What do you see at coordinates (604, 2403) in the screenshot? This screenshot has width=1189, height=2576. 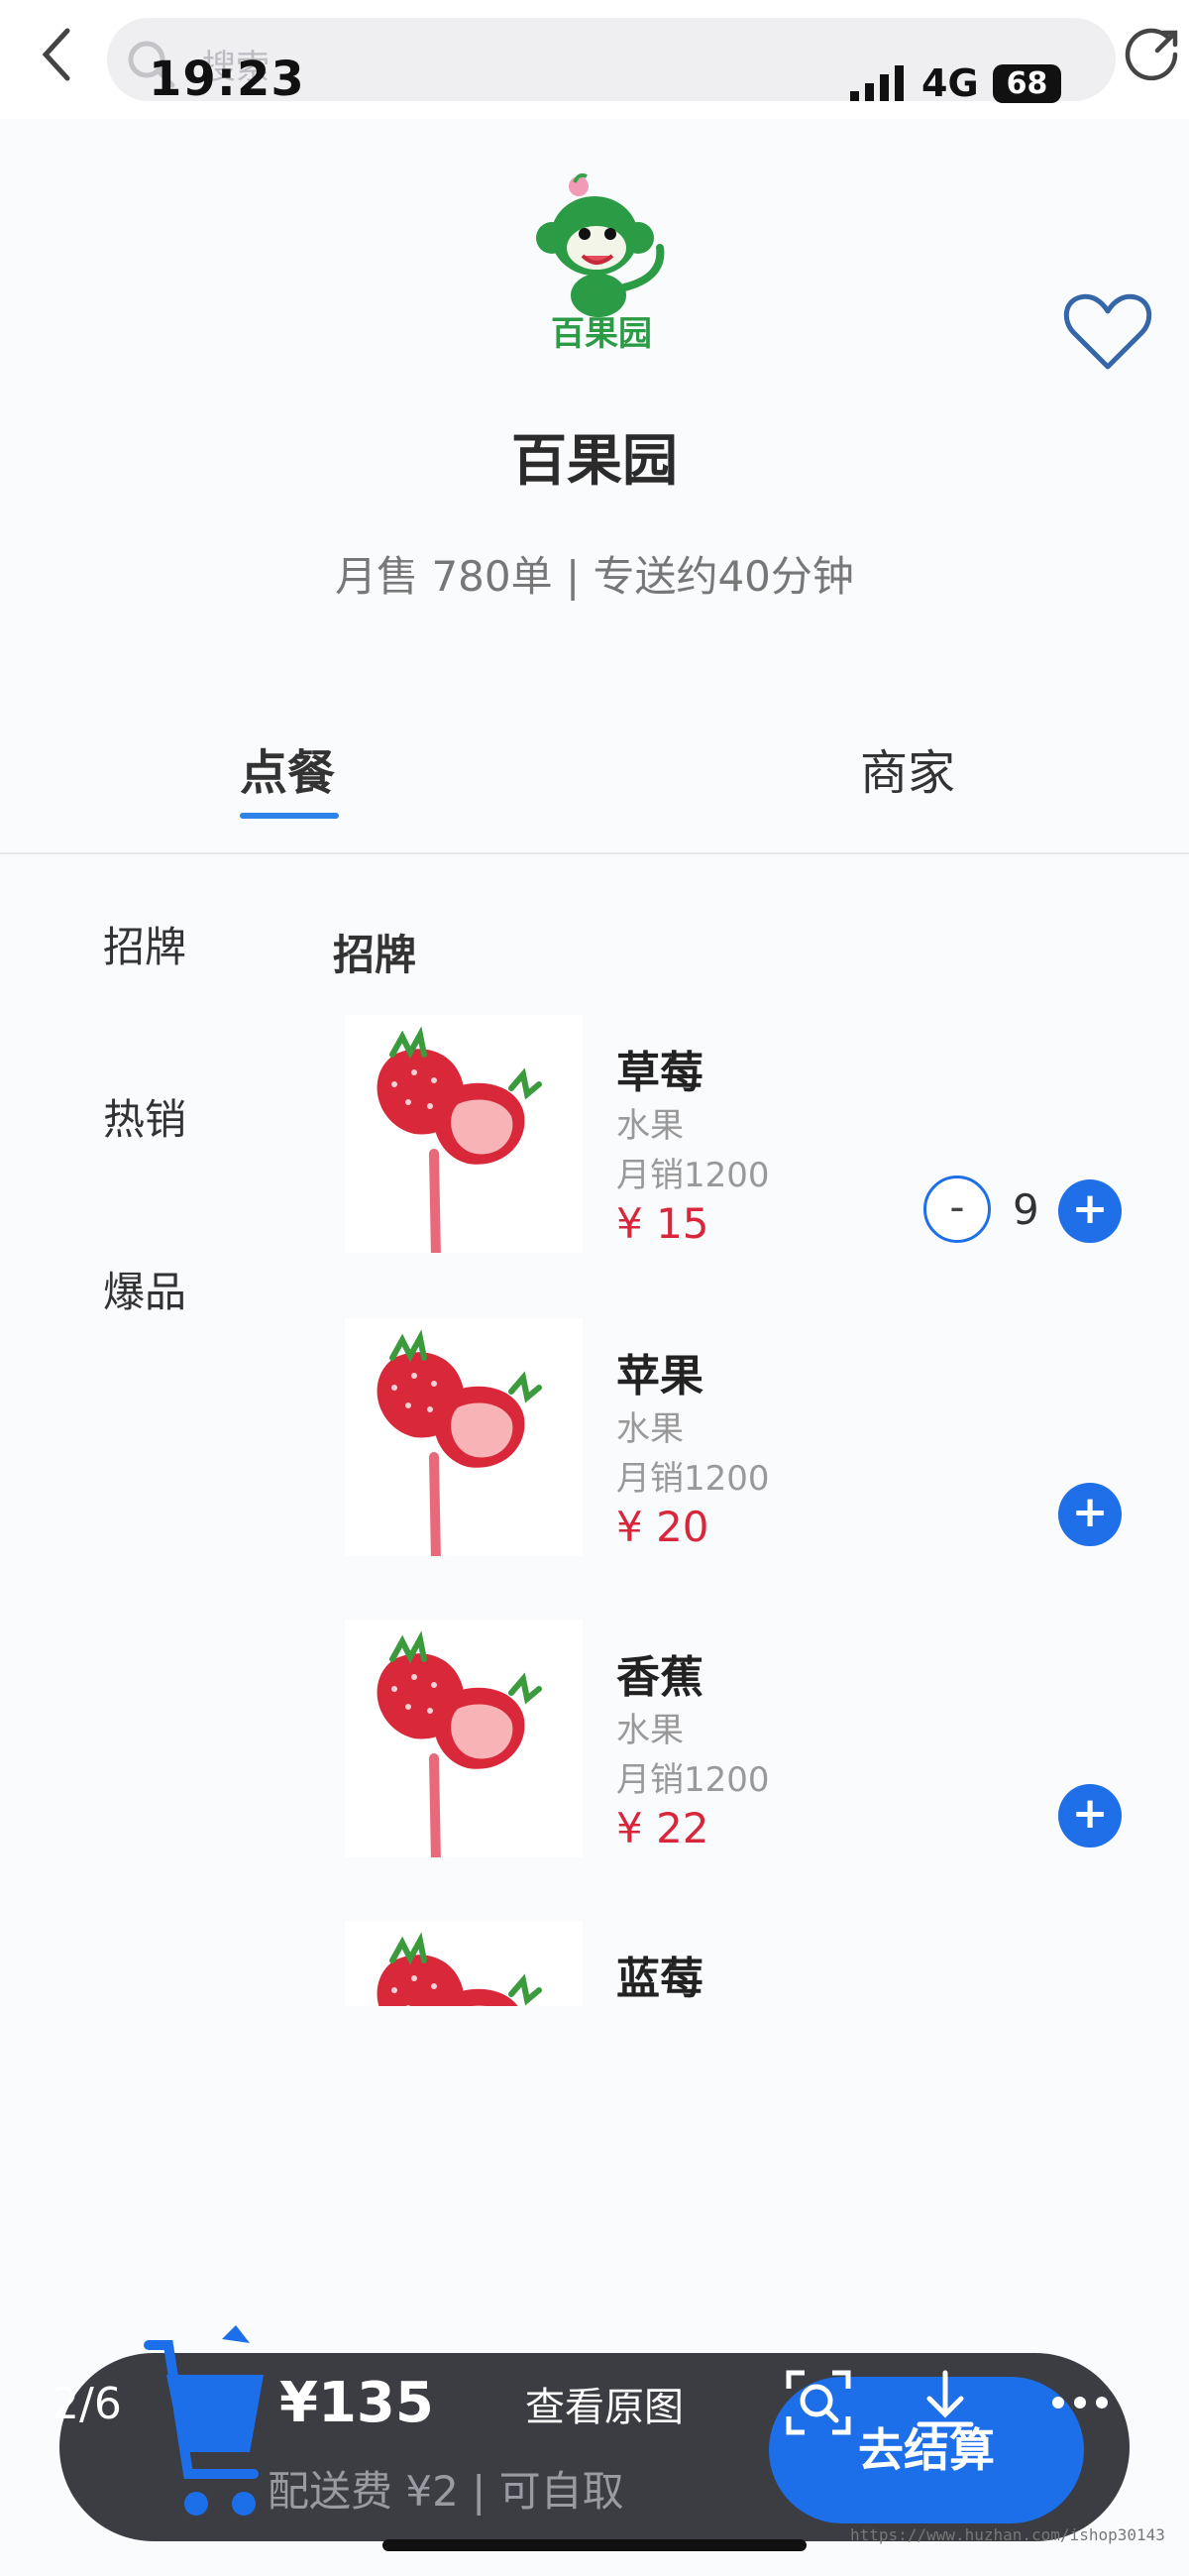 I see `view-original-button: 查看原图` at bounding box center [604, 2403].